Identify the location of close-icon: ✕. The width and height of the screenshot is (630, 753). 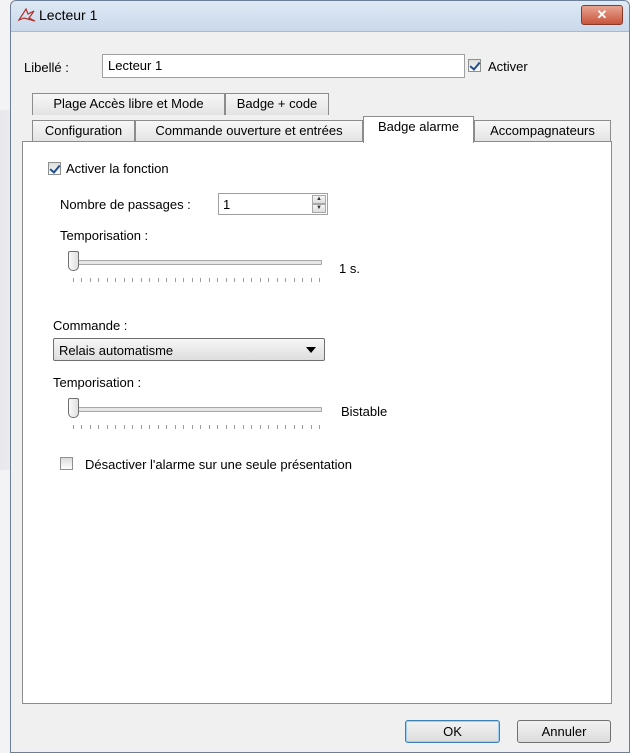
(602, 14).